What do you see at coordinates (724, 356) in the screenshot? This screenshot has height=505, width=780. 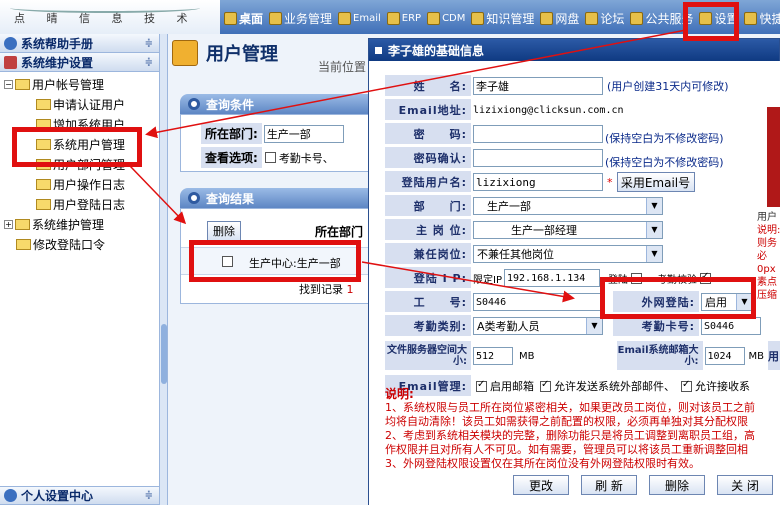 I see `mail-size-input: 1024` at bounding box center [724, 356].